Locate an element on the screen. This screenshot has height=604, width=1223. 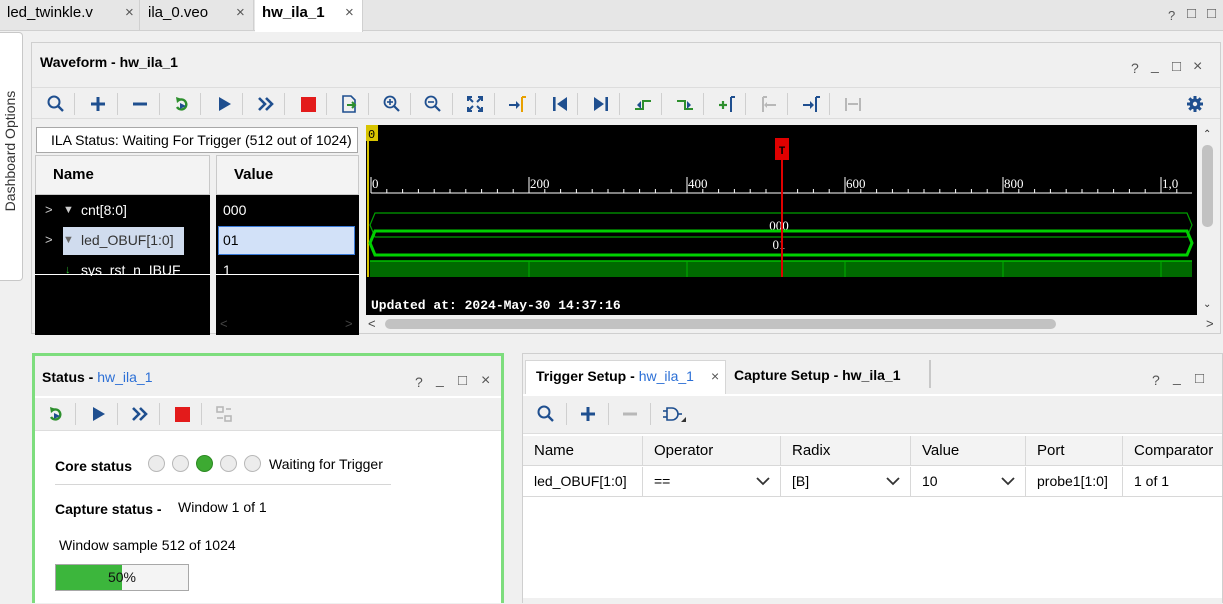
previous-marker-icon is located at coordinates (769, 104).